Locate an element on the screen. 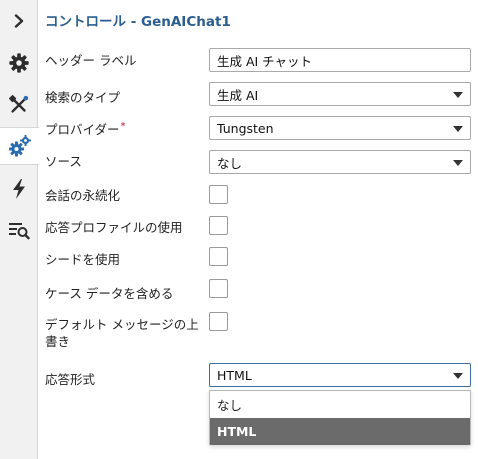 The image size is (478, 459). gears-icon is located at coordinates (20, 146).